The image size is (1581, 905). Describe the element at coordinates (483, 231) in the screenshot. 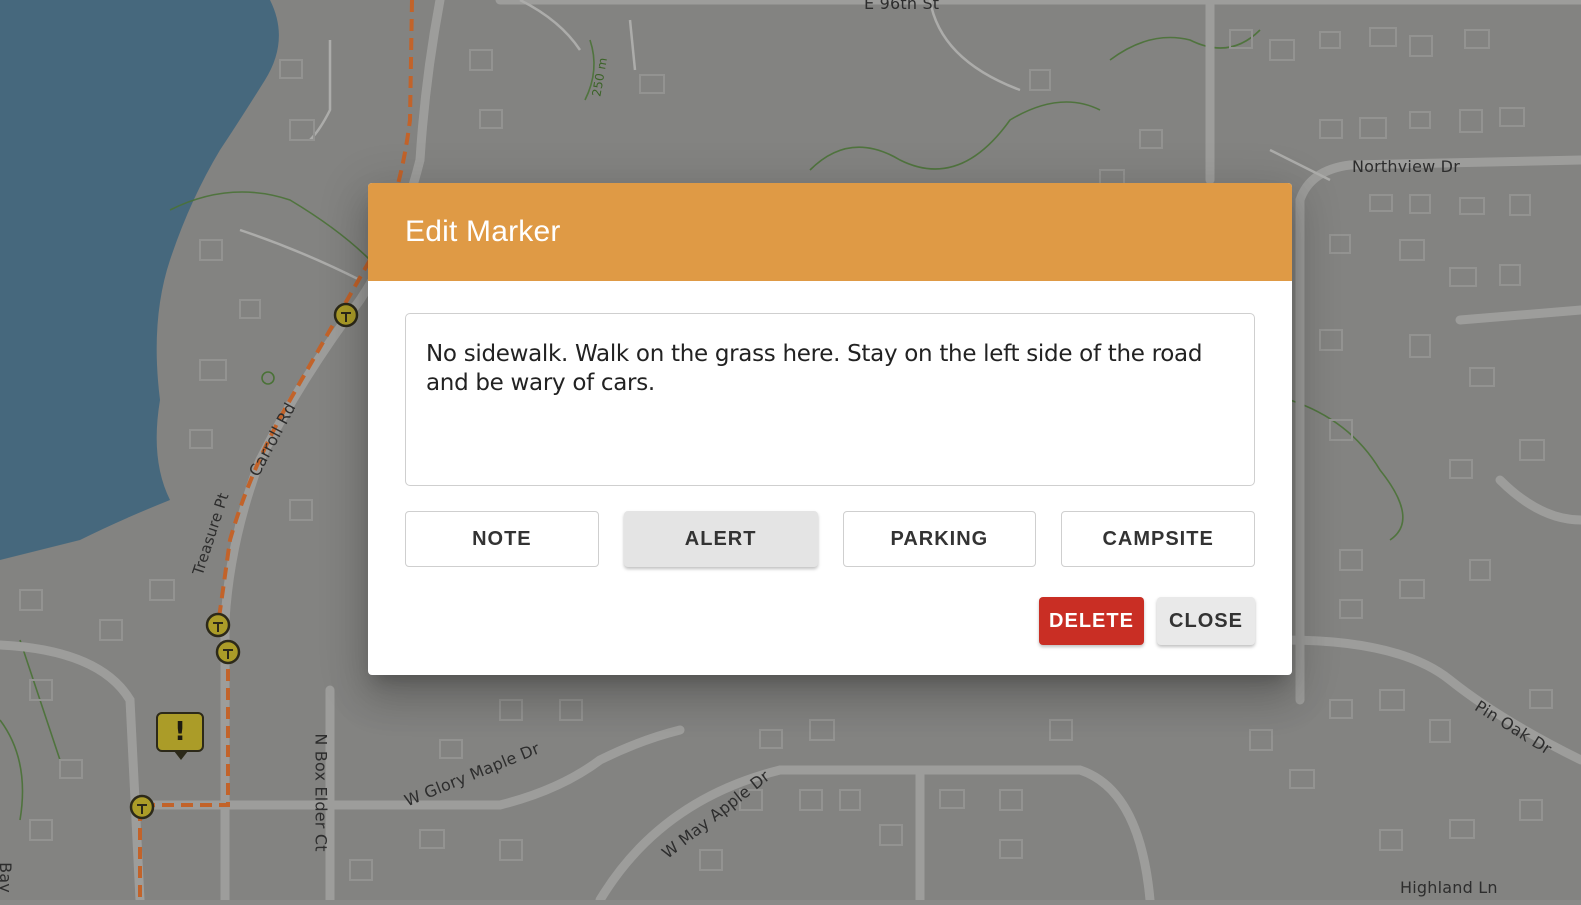

I see `dialog-title: Edit Marker` at that location.